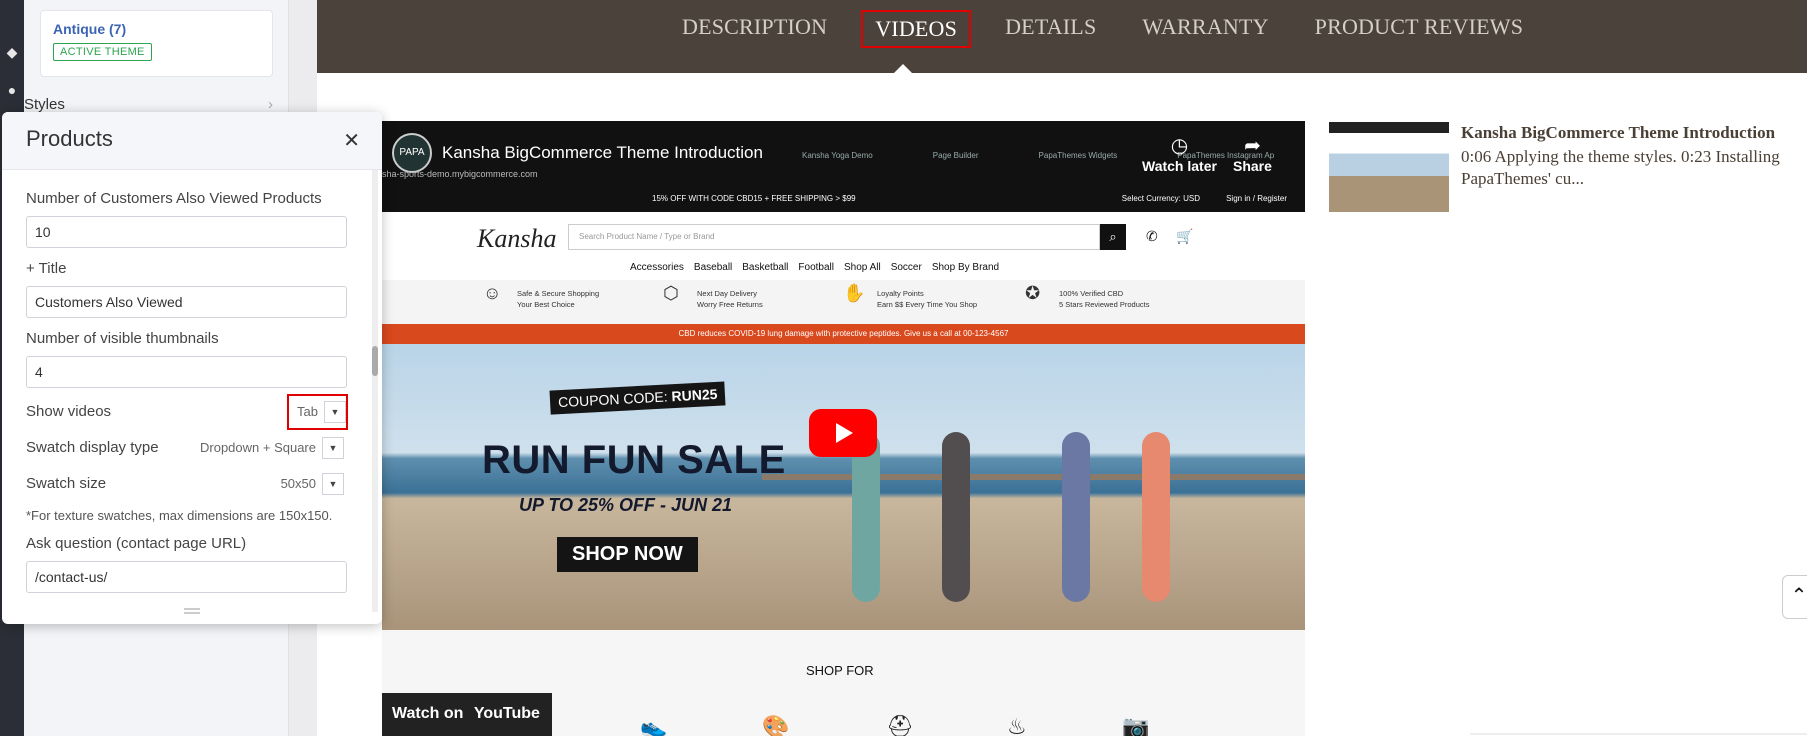  I want to click on watch-later-button: ◷ Watch later, so click(1179, 153).